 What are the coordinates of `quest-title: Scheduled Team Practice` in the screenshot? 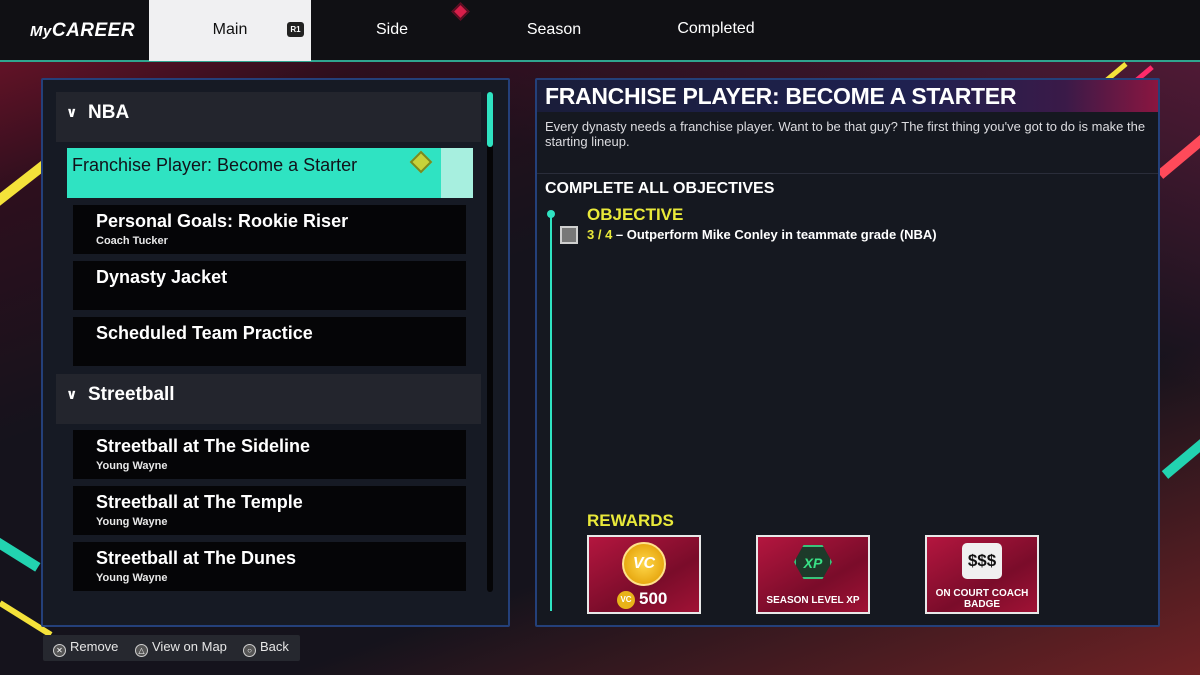 It's located at (204, 333).